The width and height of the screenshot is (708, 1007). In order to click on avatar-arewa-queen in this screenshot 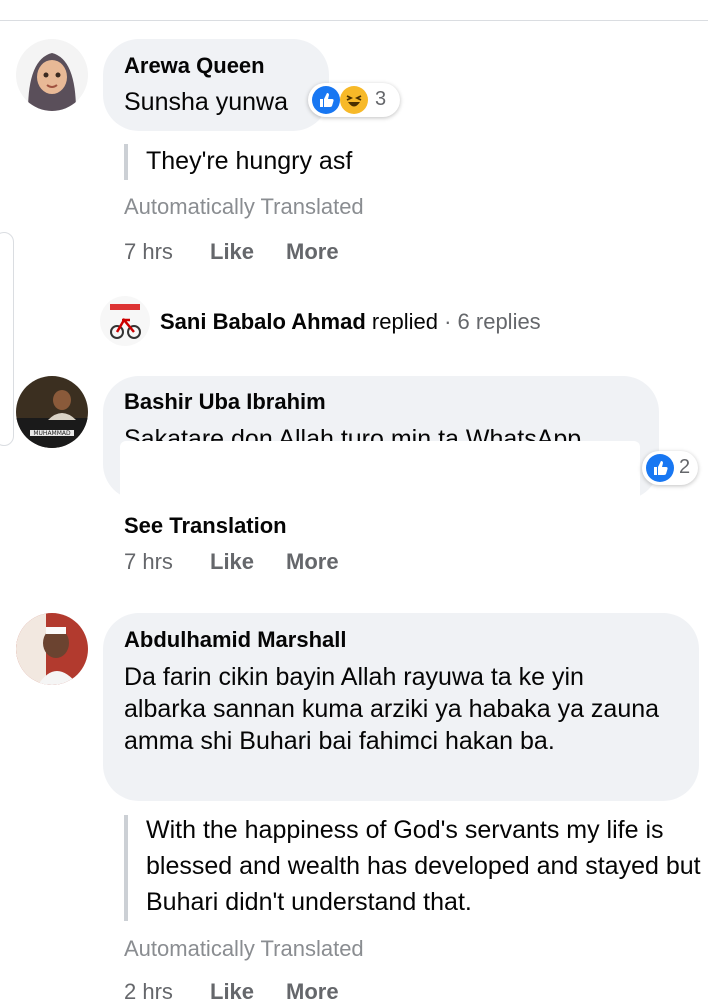, I will do `click(52, 75)`.